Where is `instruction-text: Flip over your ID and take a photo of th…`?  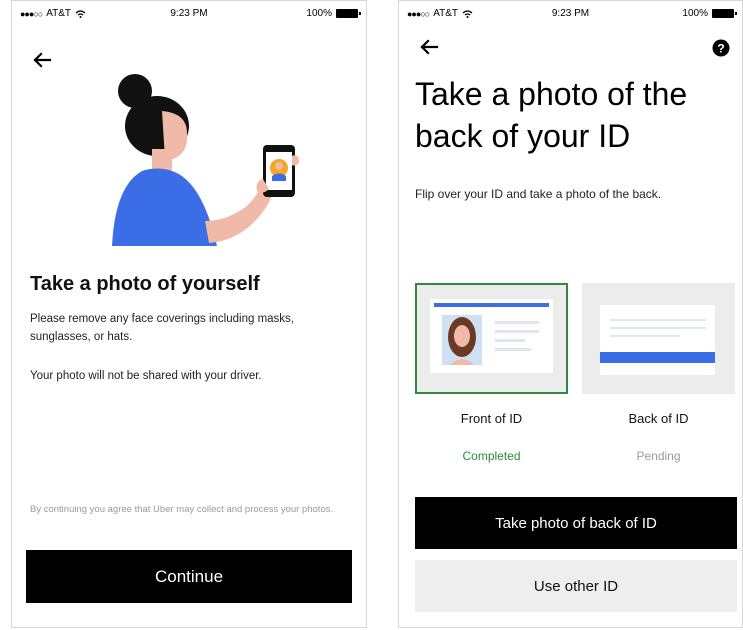
instruction-text: Flip over your ID and take a photo of th… is located at coordinates (538, 194).